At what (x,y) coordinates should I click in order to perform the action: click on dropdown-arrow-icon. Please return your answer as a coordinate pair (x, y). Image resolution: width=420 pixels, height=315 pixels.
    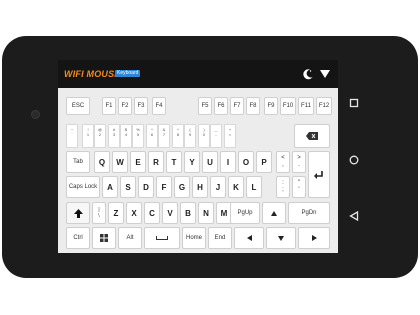
    Looking at the image, I should click on (325, 74).